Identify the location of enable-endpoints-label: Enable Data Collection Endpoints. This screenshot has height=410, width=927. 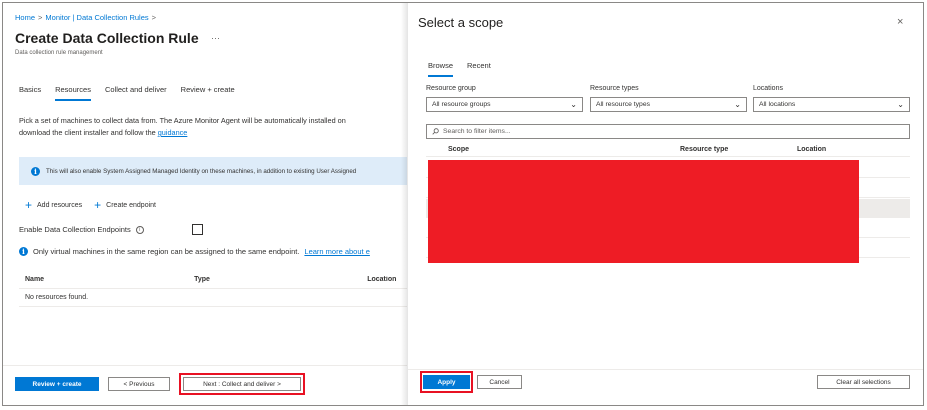
(75, 229).